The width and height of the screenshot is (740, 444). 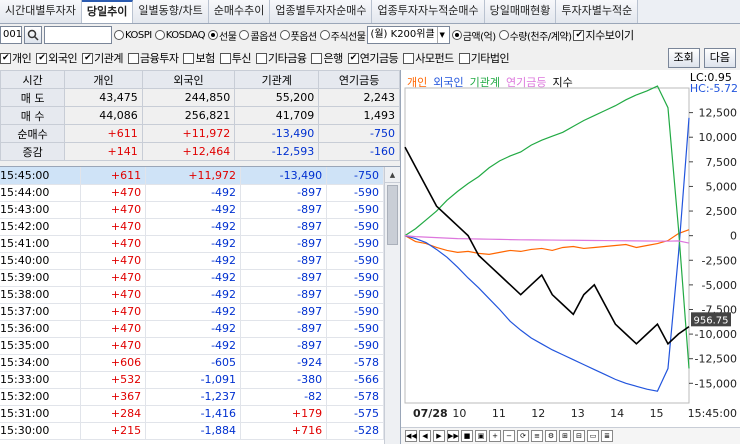 What do you see at coordinates (535, 35) in the screenshot?
I see `unit-radio-2: 수량(천주/계약)` at bounding box center [535, 35].